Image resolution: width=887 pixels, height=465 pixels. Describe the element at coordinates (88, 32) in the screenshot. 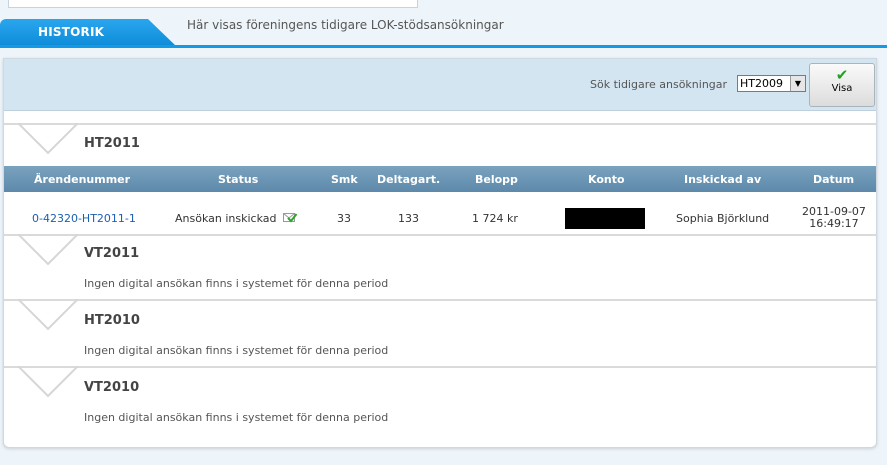

I see `tab-historik: HISTORIK` at that location.